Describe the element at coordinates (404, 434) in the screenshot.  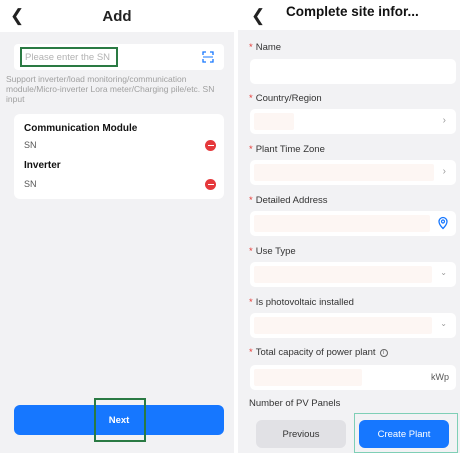
I see `create-plant-button: Create Plant` at that location.